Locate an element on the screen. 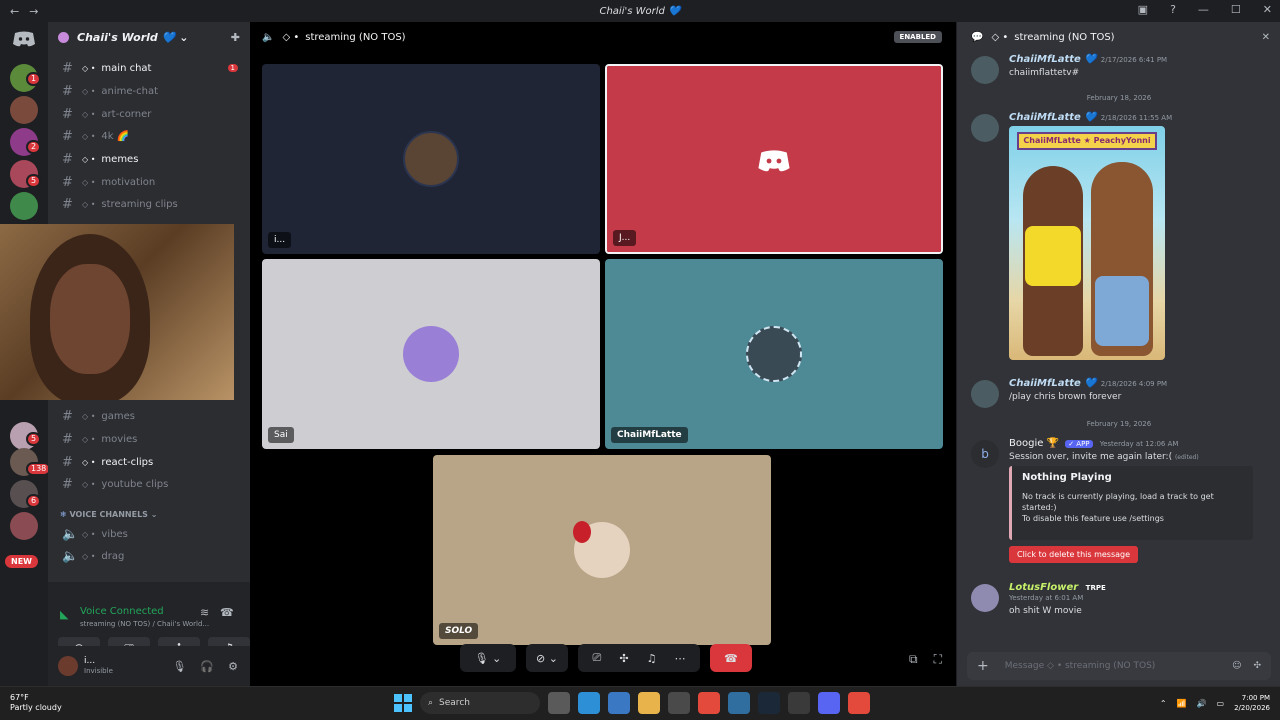  channel-movies: # ◇ • movies is located at coordinates (151, 439).